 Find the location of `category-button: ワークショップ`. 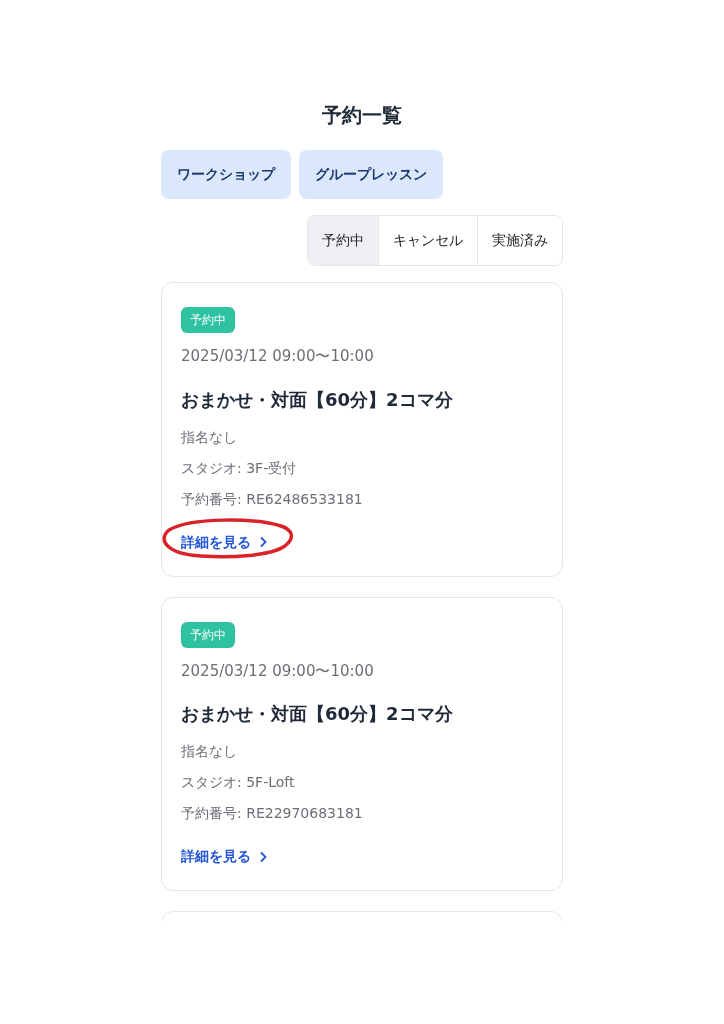

category-button: ワークショップ is located at coordinates (226, 174).